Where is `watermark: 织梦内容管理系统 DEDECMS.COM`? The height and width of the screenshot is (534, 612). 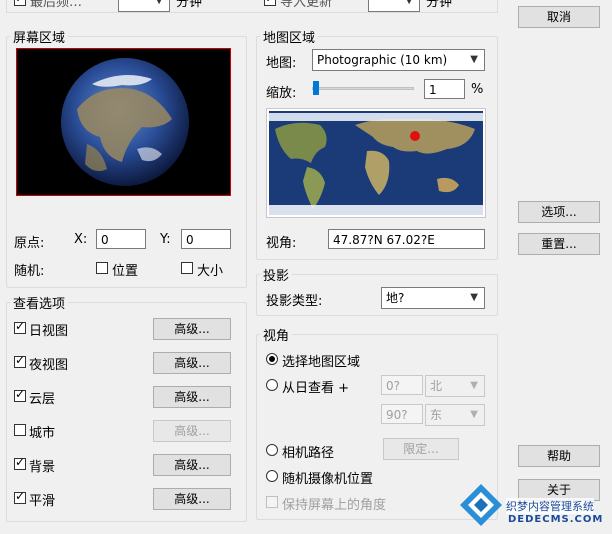 watermark: 织梦内容管理系统 DEDECMS.COM is located at coordinates (533, 505).